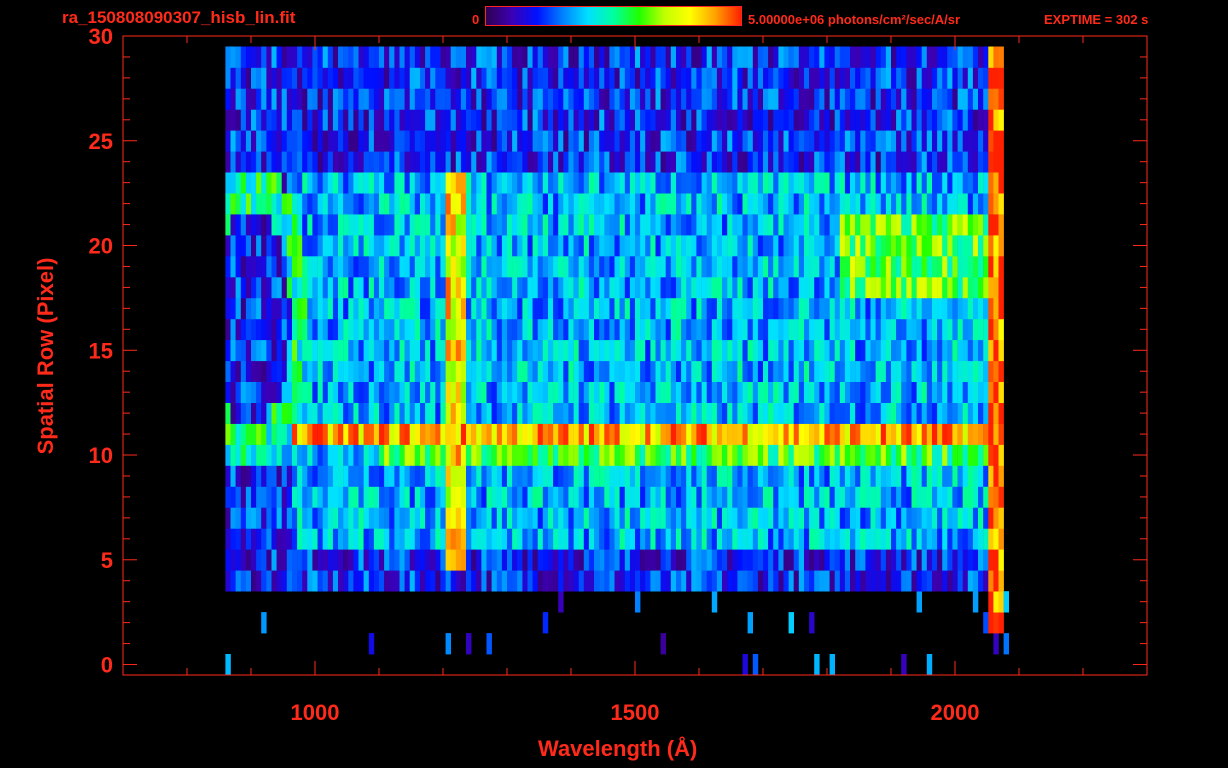  I want to click on y-tick-label: 20, so click(101, 246).